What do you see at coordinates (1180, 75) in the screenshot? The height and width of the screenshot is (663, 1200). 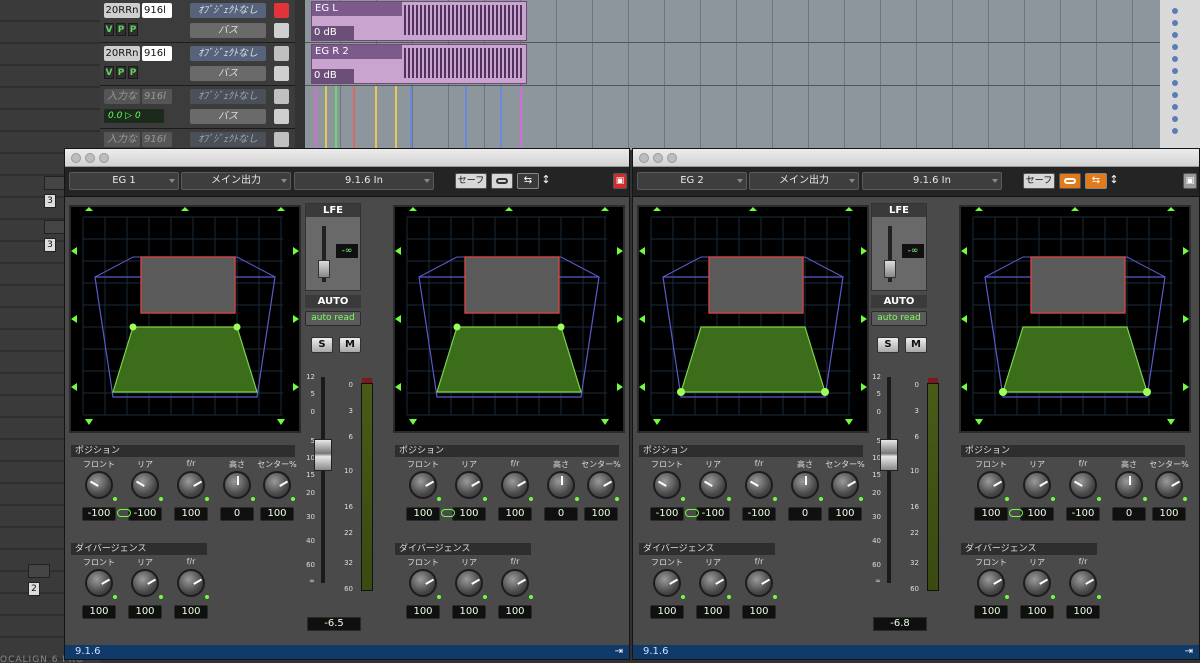 I see `vertical-scrollbar` at bounding box center [1180, 75].